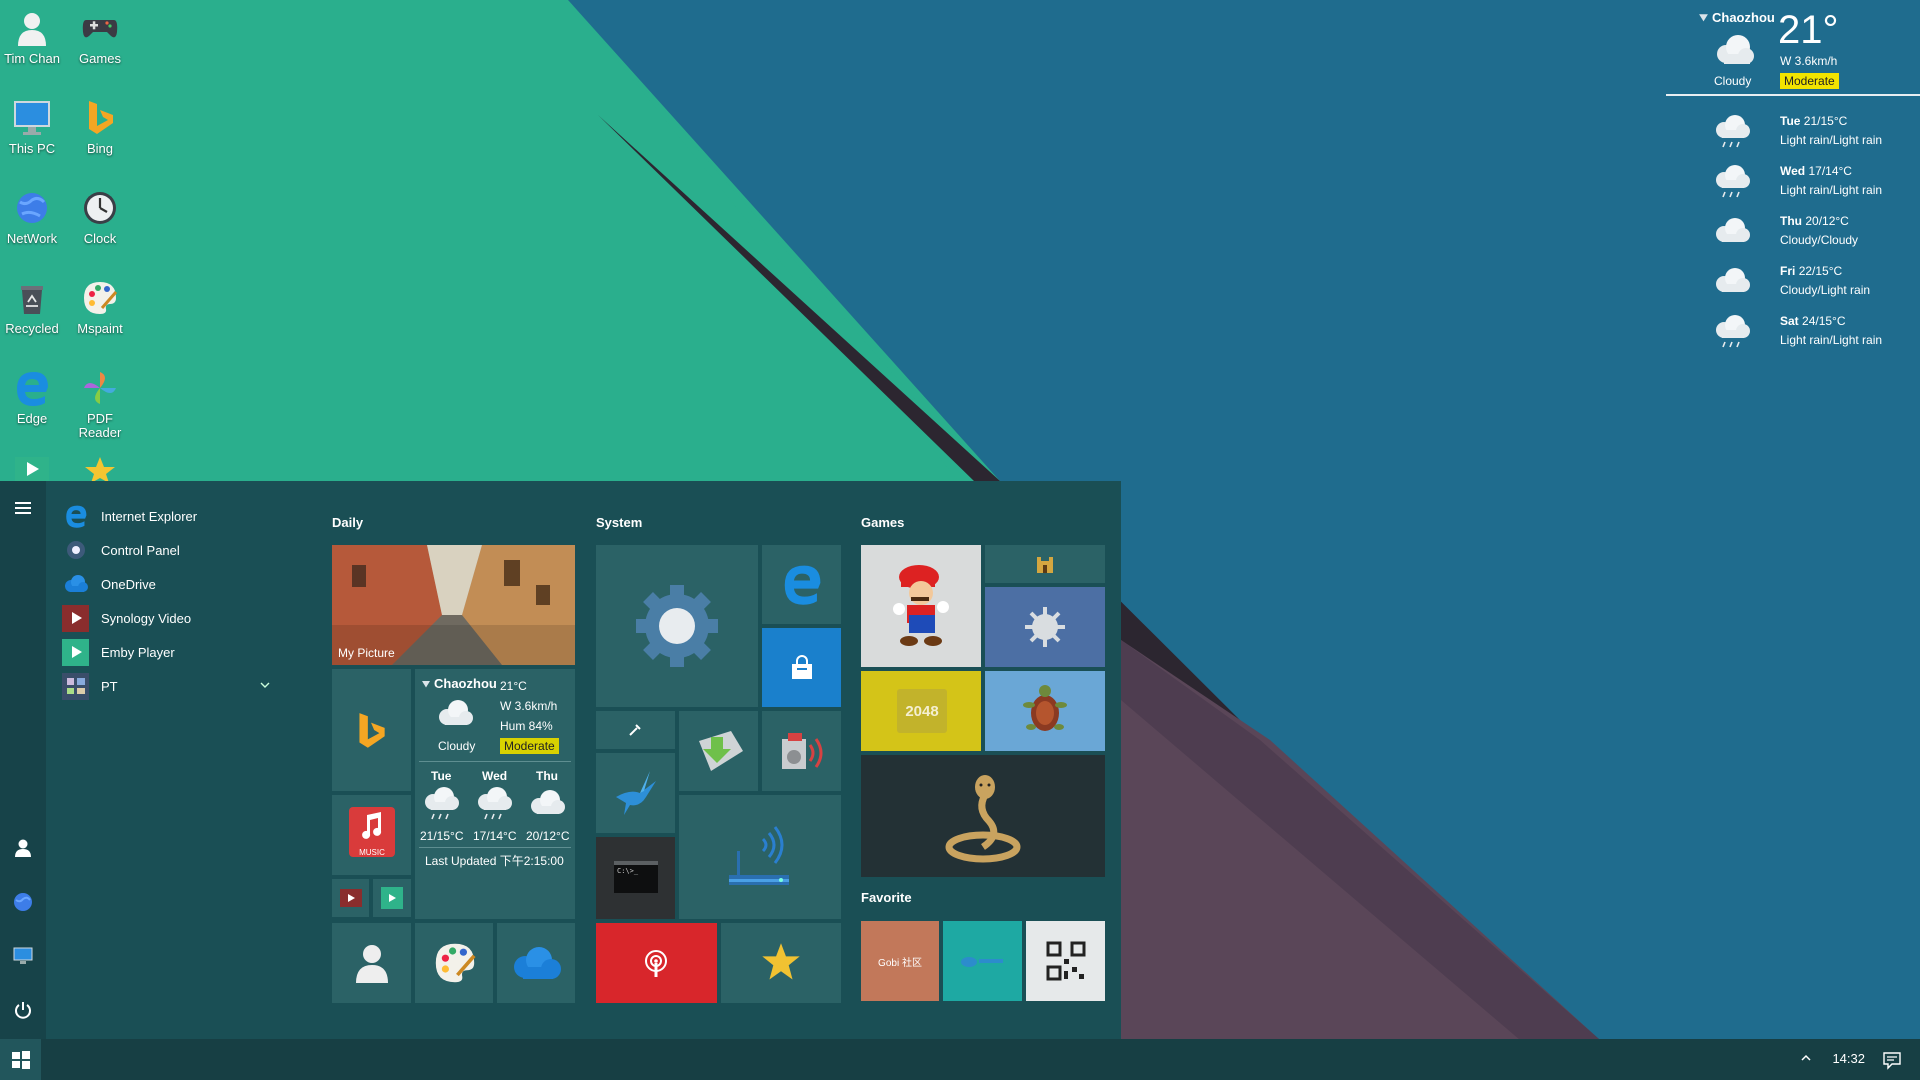 The image size is (1920, 1080). Describe the element at coordinates (1788, 271) in the screenshot. I see `forecast-day: Fri` at that location.